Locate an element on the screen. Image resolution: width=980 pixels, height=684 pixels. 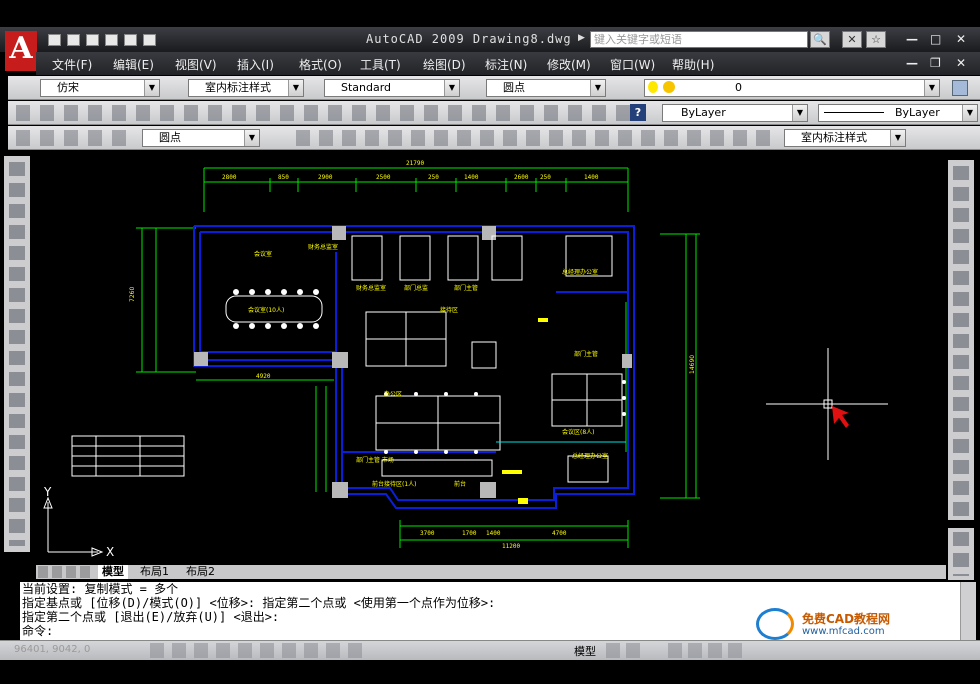
menu-modify: 修改(M) is located at coordinates (569, 64).